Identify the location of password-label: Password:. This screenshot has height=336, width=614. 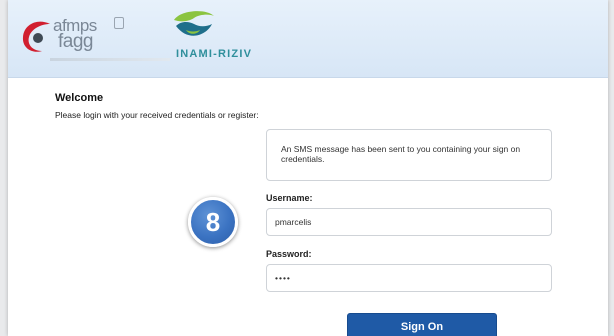
(289, 254).